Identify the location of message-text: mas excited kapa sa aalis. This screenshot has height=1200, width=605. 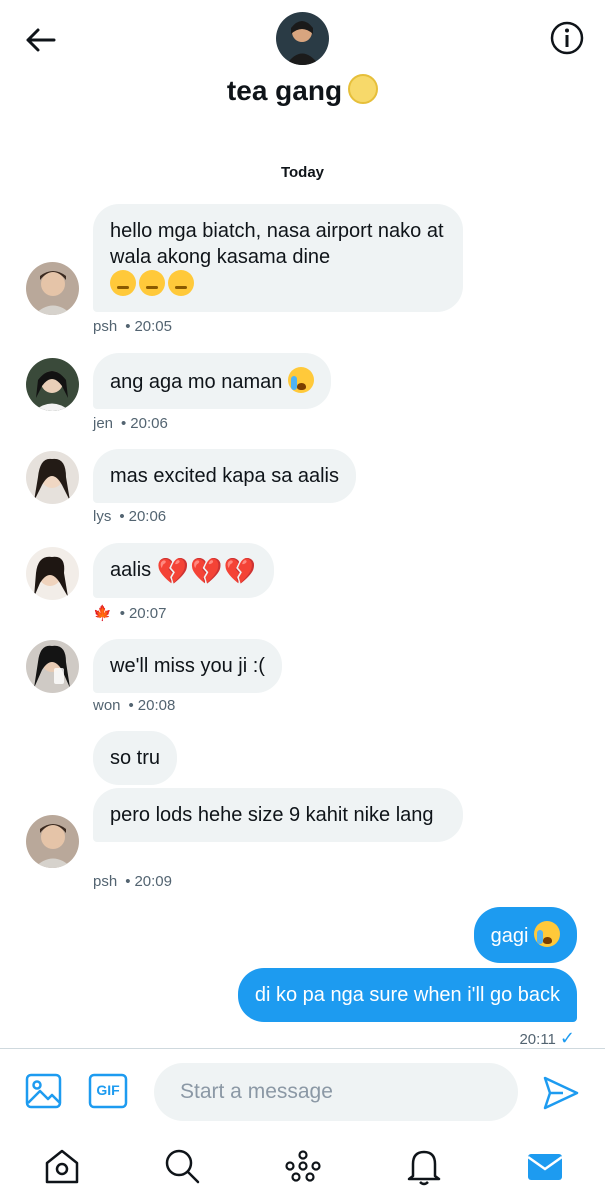
(225, 476).